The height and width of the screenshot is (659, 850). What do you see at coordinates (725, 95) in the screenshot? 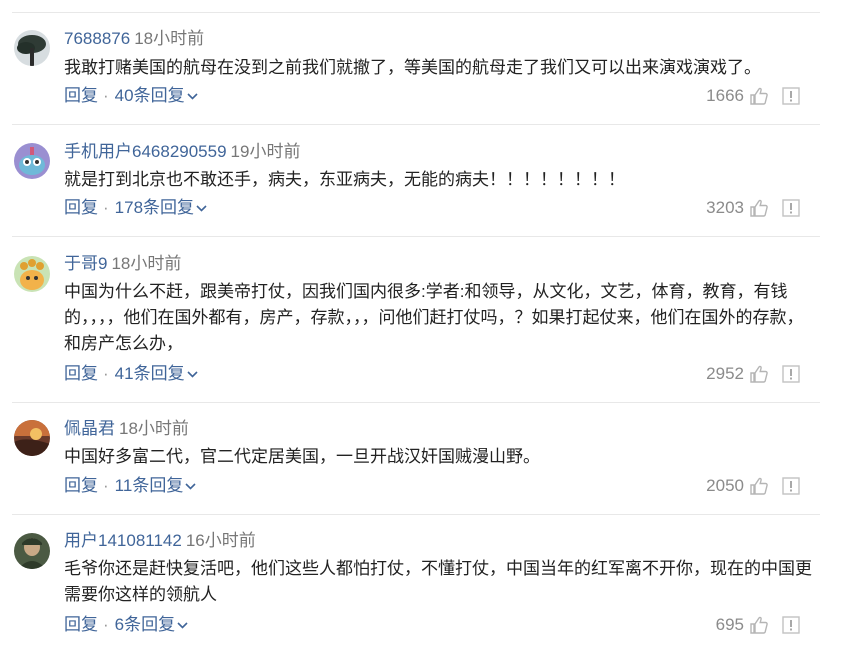
I see `like-count: 1666` at bounding box center [725, 95].